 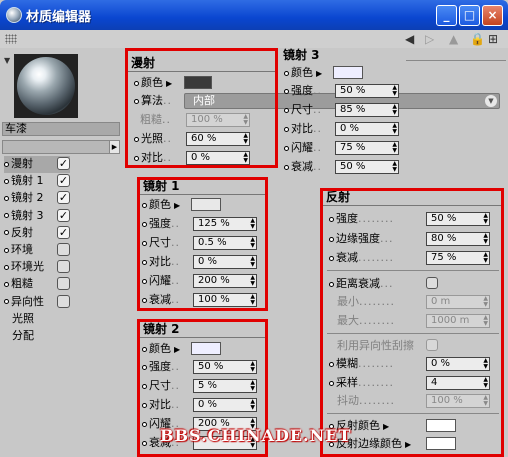 What do you see at coordinates (22, 284) in the screenshot?
I see `channel-label: 粗糙` at bounding box center [22, 284].